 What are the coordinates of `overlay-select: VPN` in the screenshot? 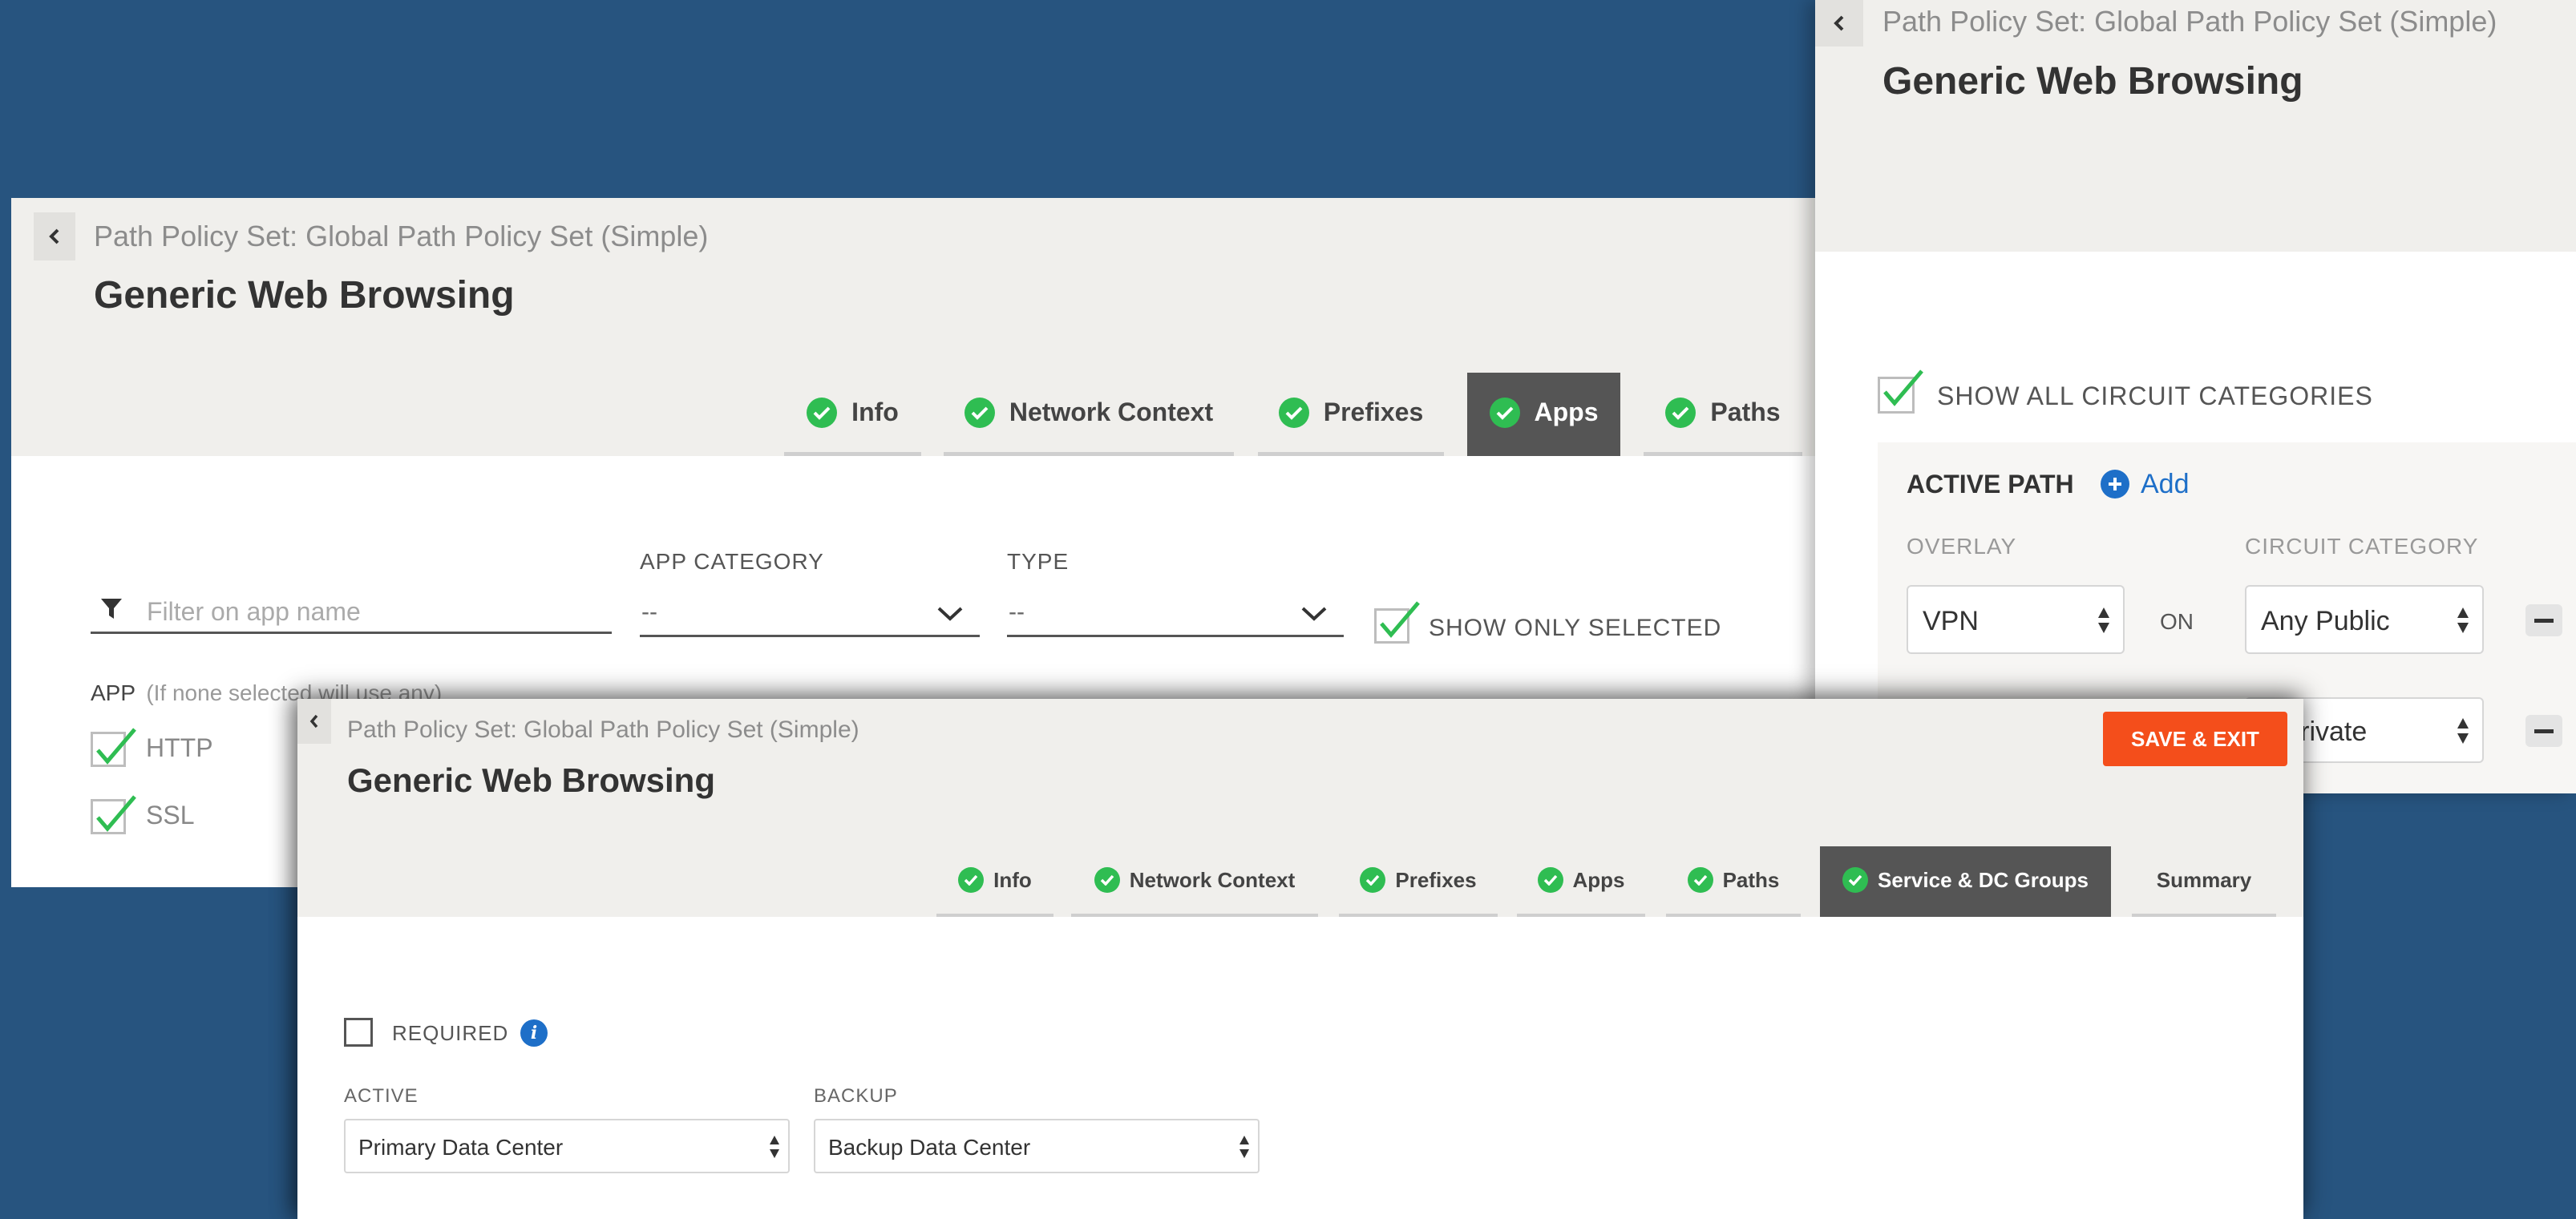 It's located at (2016, 619).